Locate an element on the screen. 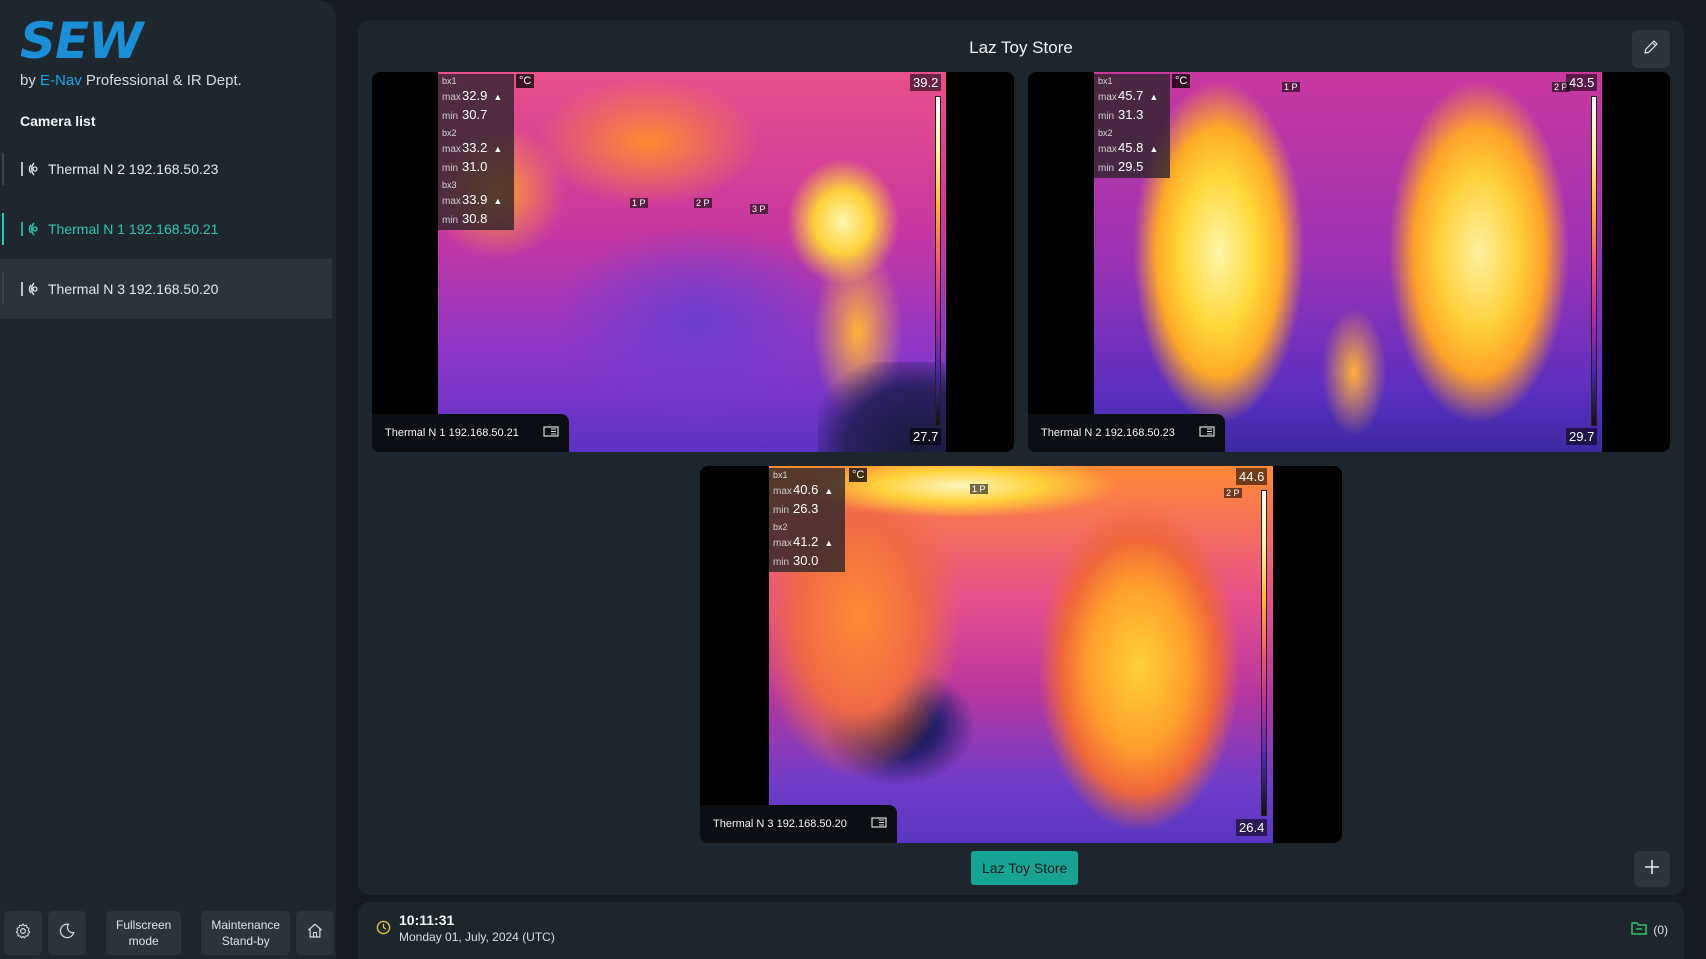 The image size is (1706, 959). logo-wordmark: SEW is located at coordinates (81, 41).